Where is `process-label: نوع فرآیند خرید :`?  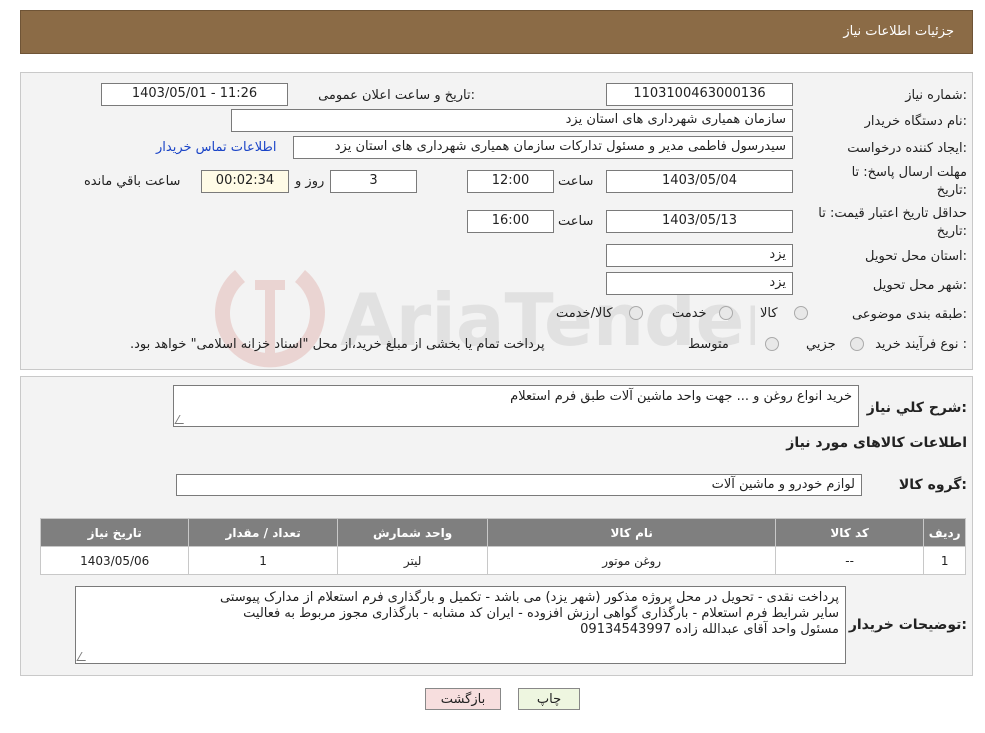 process-label: نوع فرآیند خرید : is located at coordinates (921, 344).